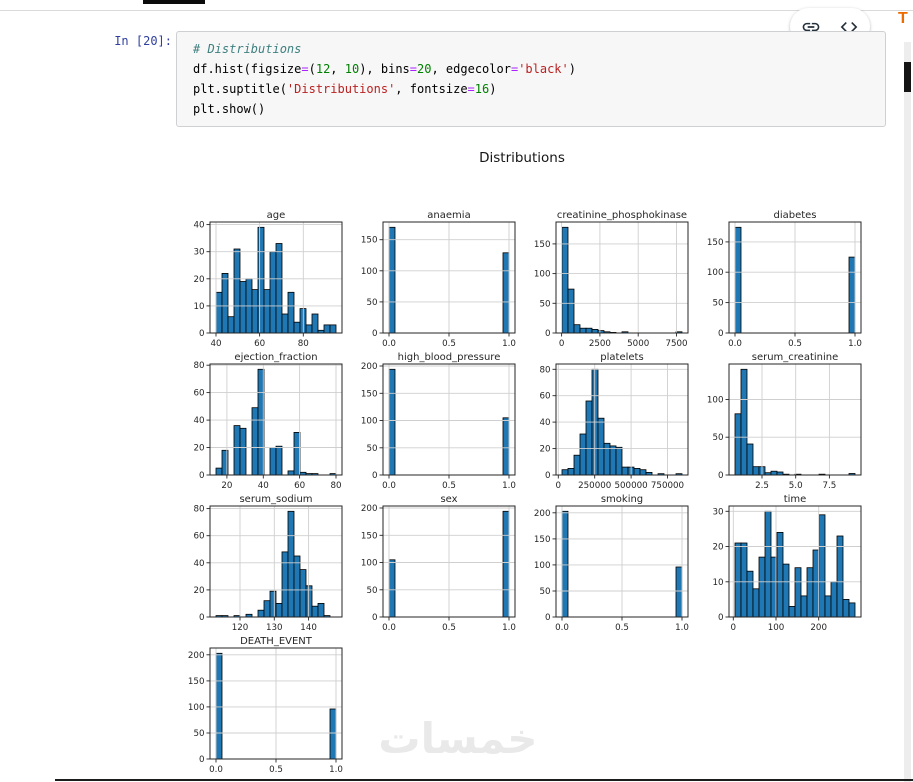 The width and height of the screenshot is (913, 782). What do you see at coordinates (275, 499) in the screenshot?
I see `chart-title: serum_sodium` at bounding box center [275, 499].